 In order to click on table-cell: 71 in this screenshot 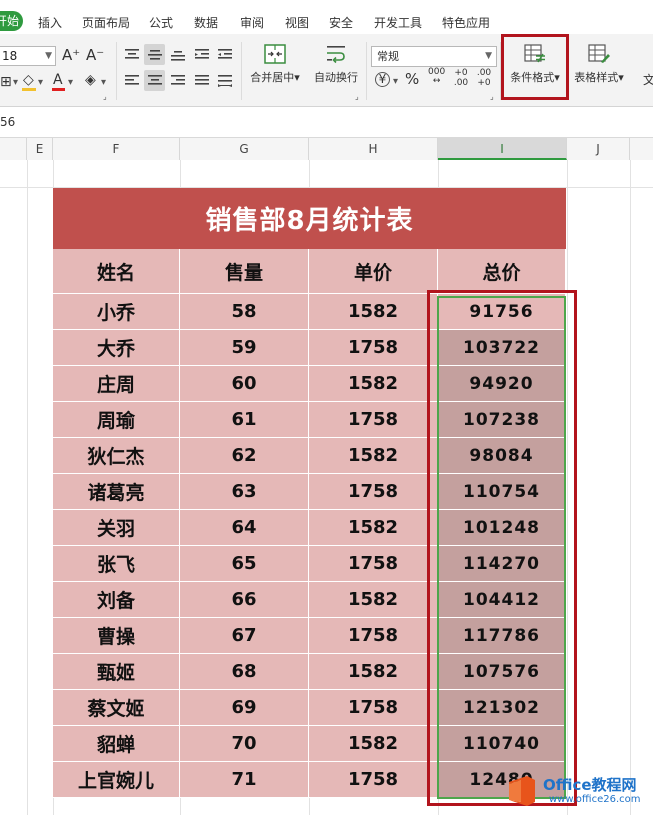, I will do `click(244, 780)`.